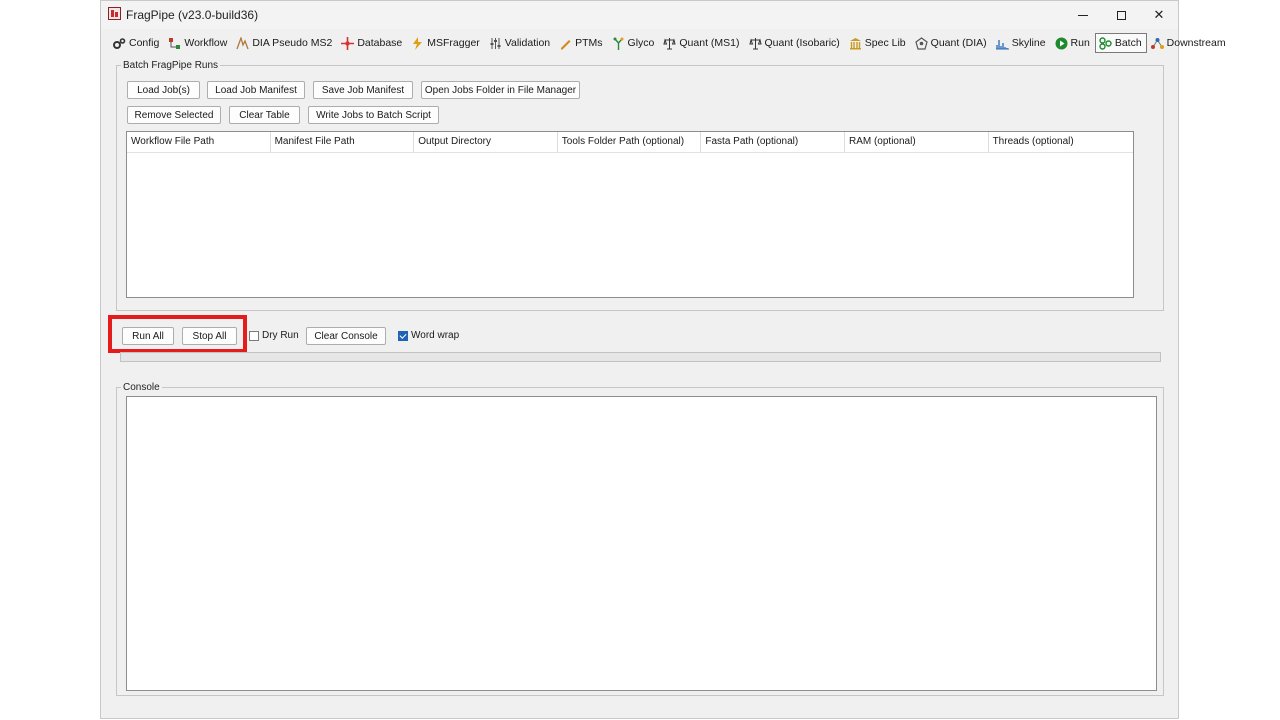  I want to click on tab-skyline: Skyline, so click(1021, 43).